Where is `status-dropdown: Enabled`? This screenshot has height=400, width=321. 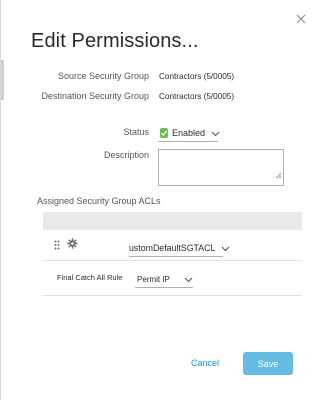 status-dropdown: Enabled is located at coordinates (189, 133).